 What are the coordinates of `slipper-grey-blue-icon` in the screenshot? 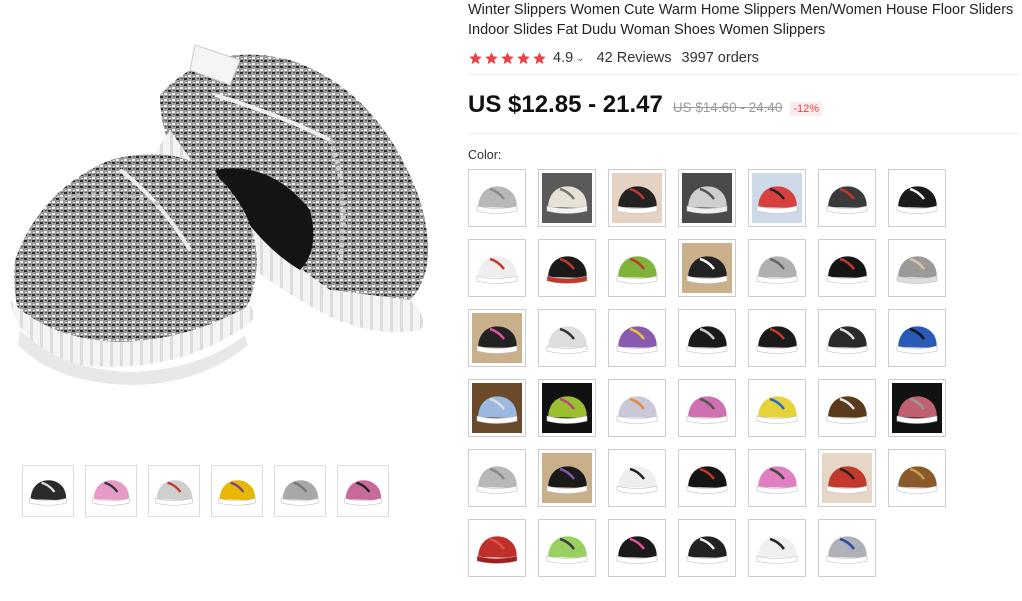 It's located at (847, 548).